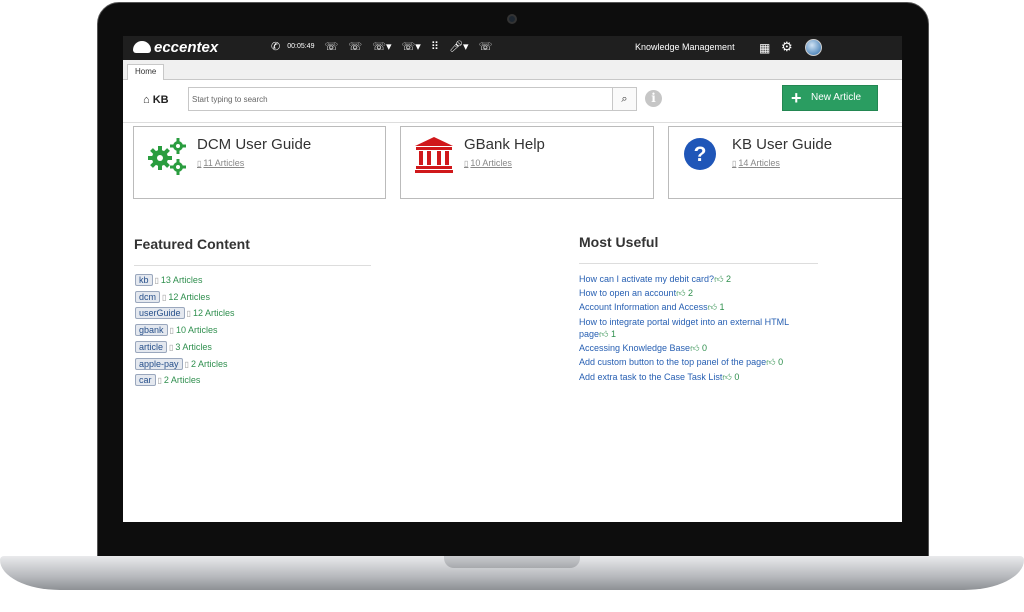 The image size is (1024, 612). I want to click on brand-name: eccentex, so click(186, 47).